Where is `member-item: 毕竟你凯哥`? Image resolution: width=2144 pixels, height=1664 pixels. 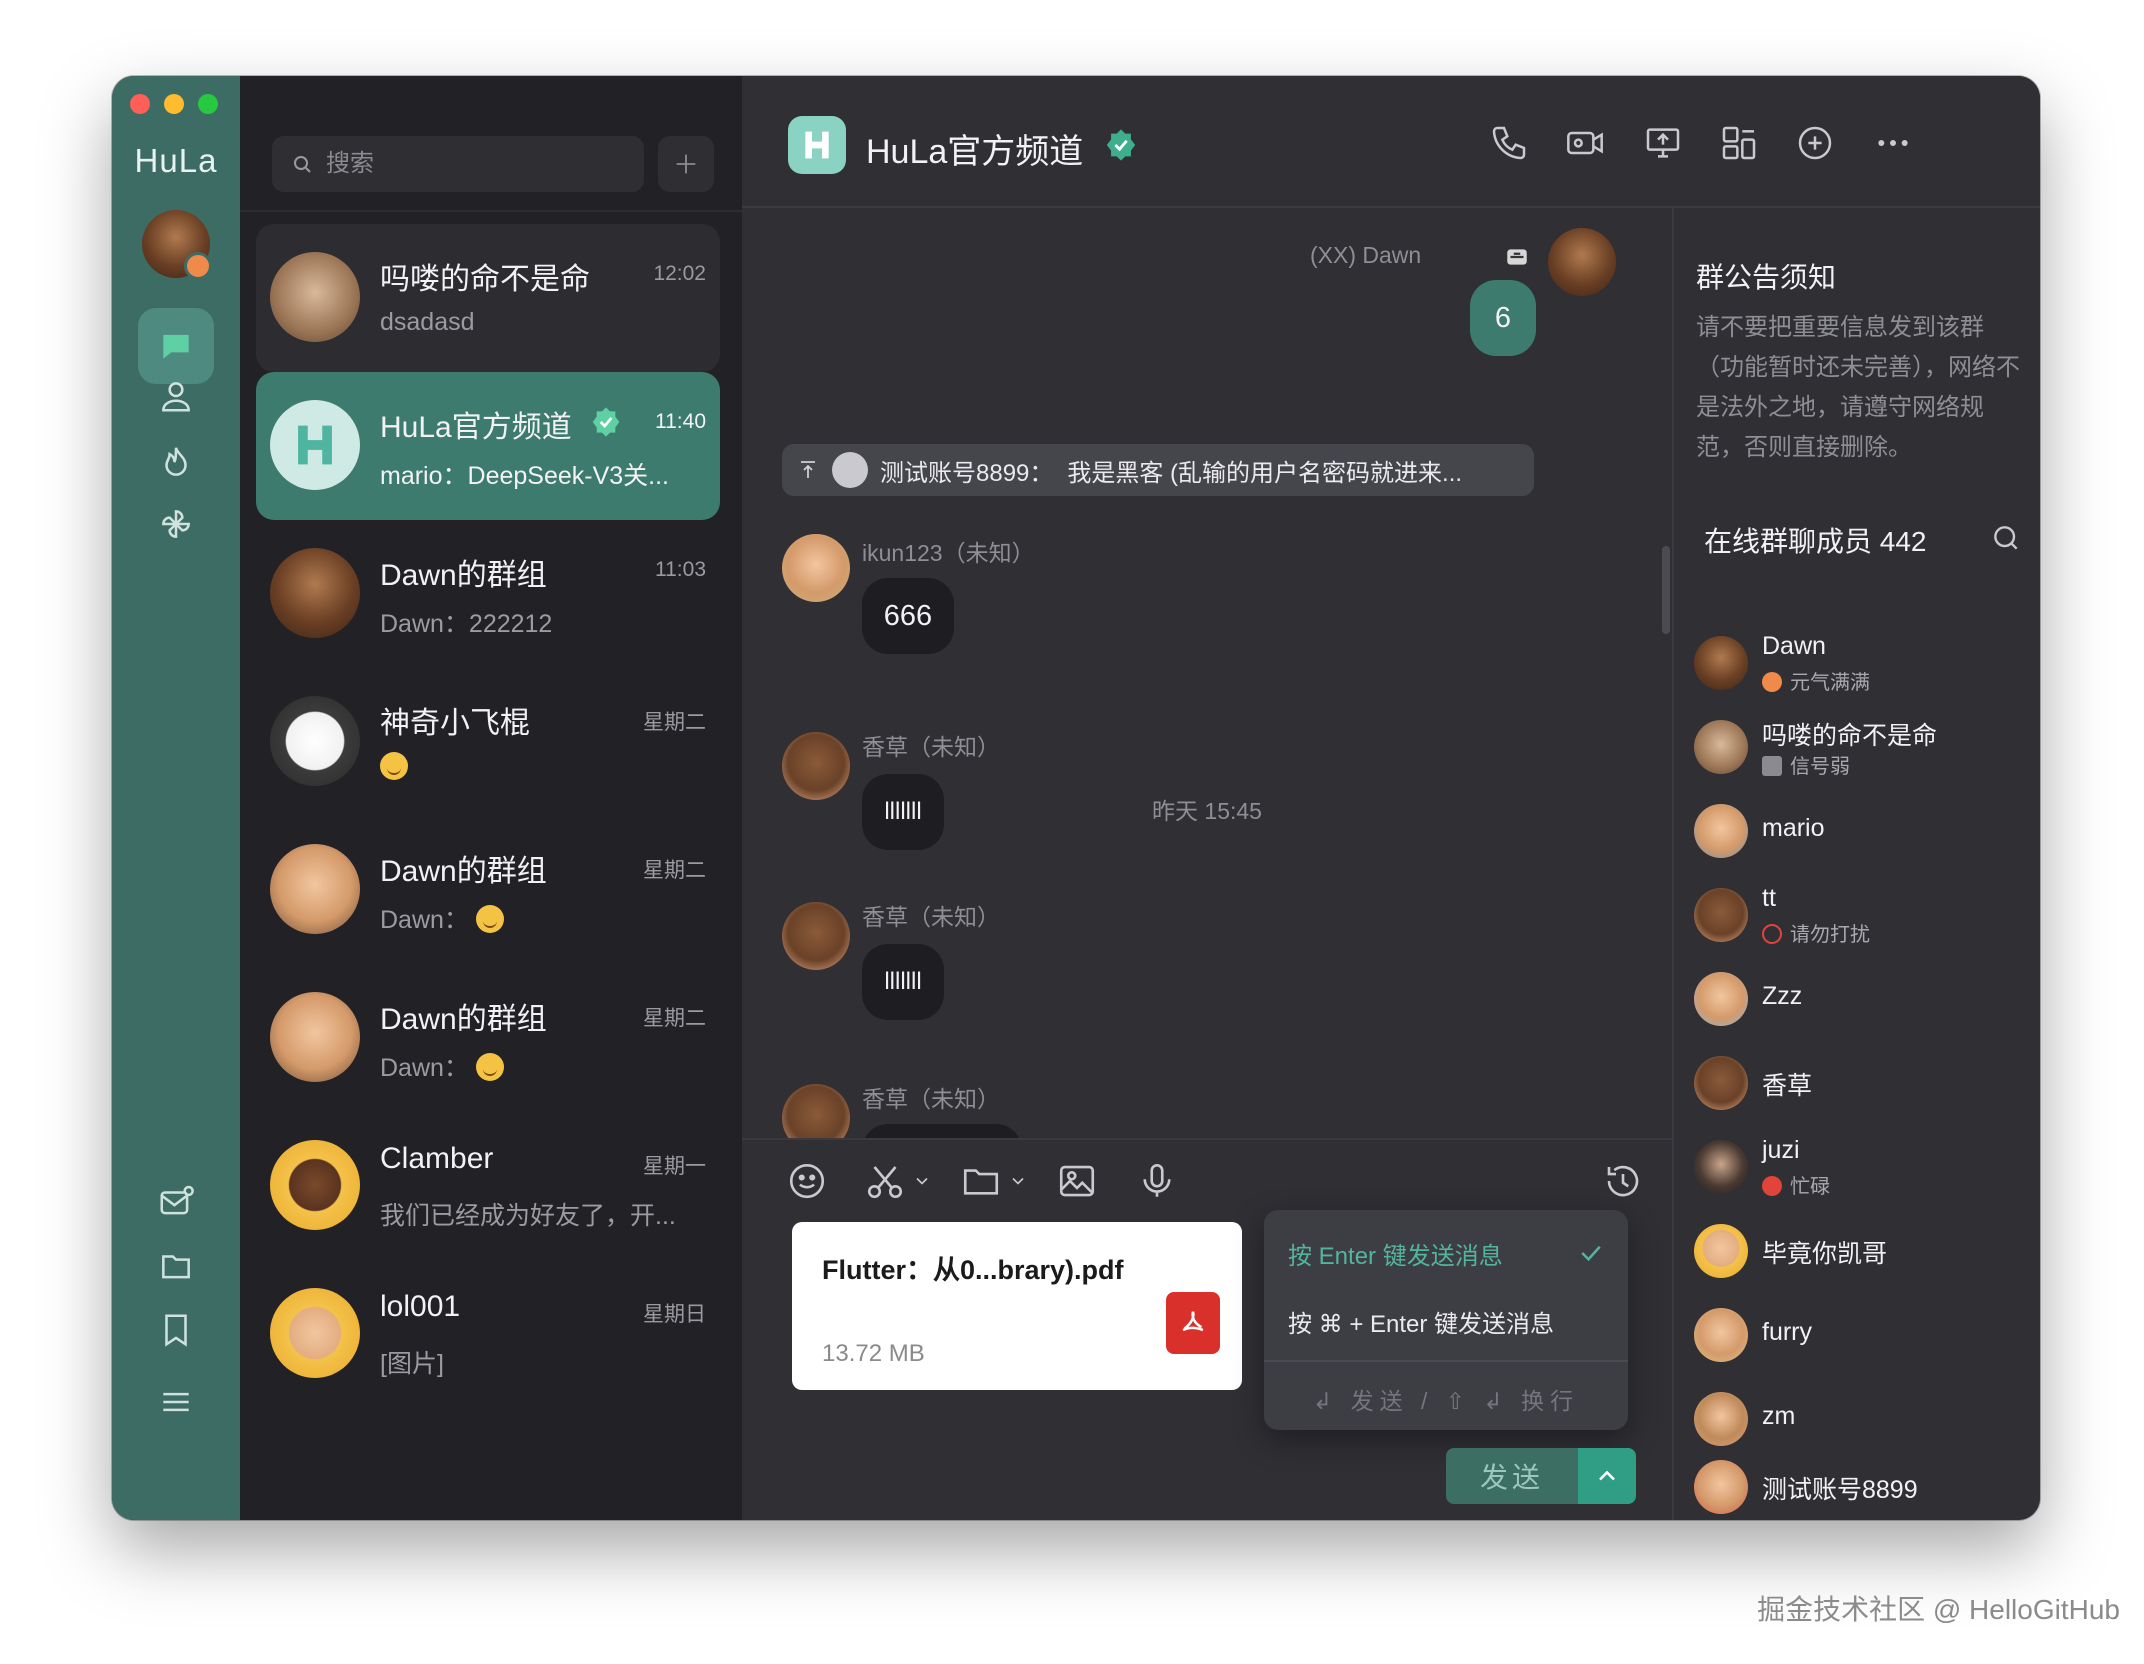
member-item: 毕竟你凯哥 is located at coordinates (1859, 1250).